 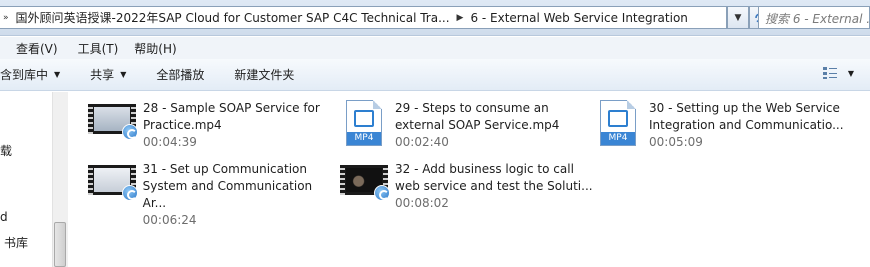 I want to click on file-name: 31 - Set up Communication, so click(x=224, y=169).